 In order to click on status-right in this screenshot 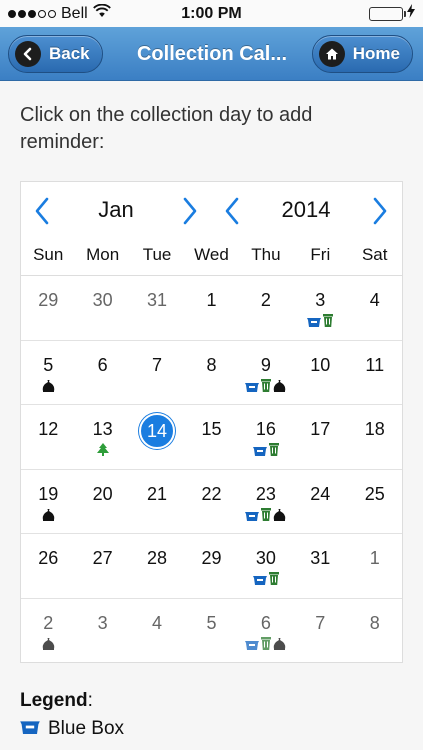, I will do `click(392, 13)`.